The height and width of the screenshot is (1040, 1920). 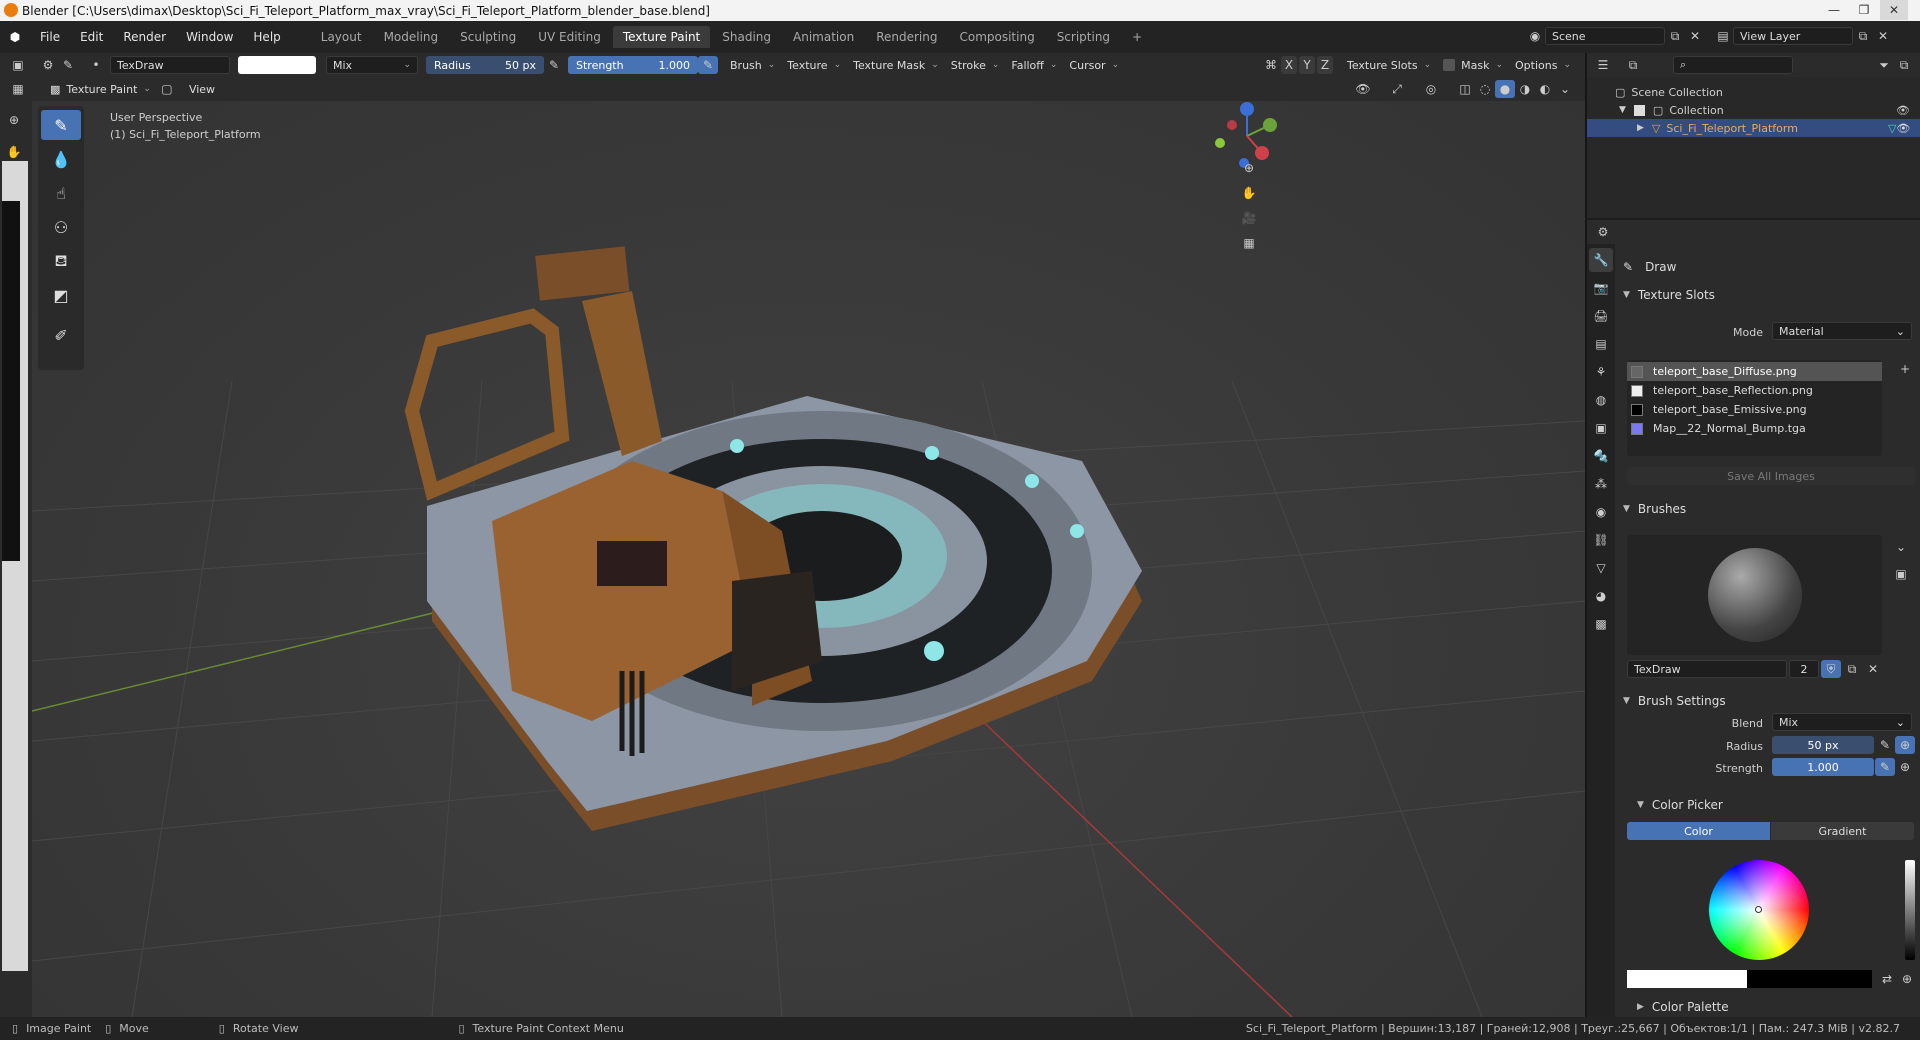 What do you see at coordinates (341, 37) in the screenshot?
I see `tab-layout: Layout` at bounding box center [341, 37].